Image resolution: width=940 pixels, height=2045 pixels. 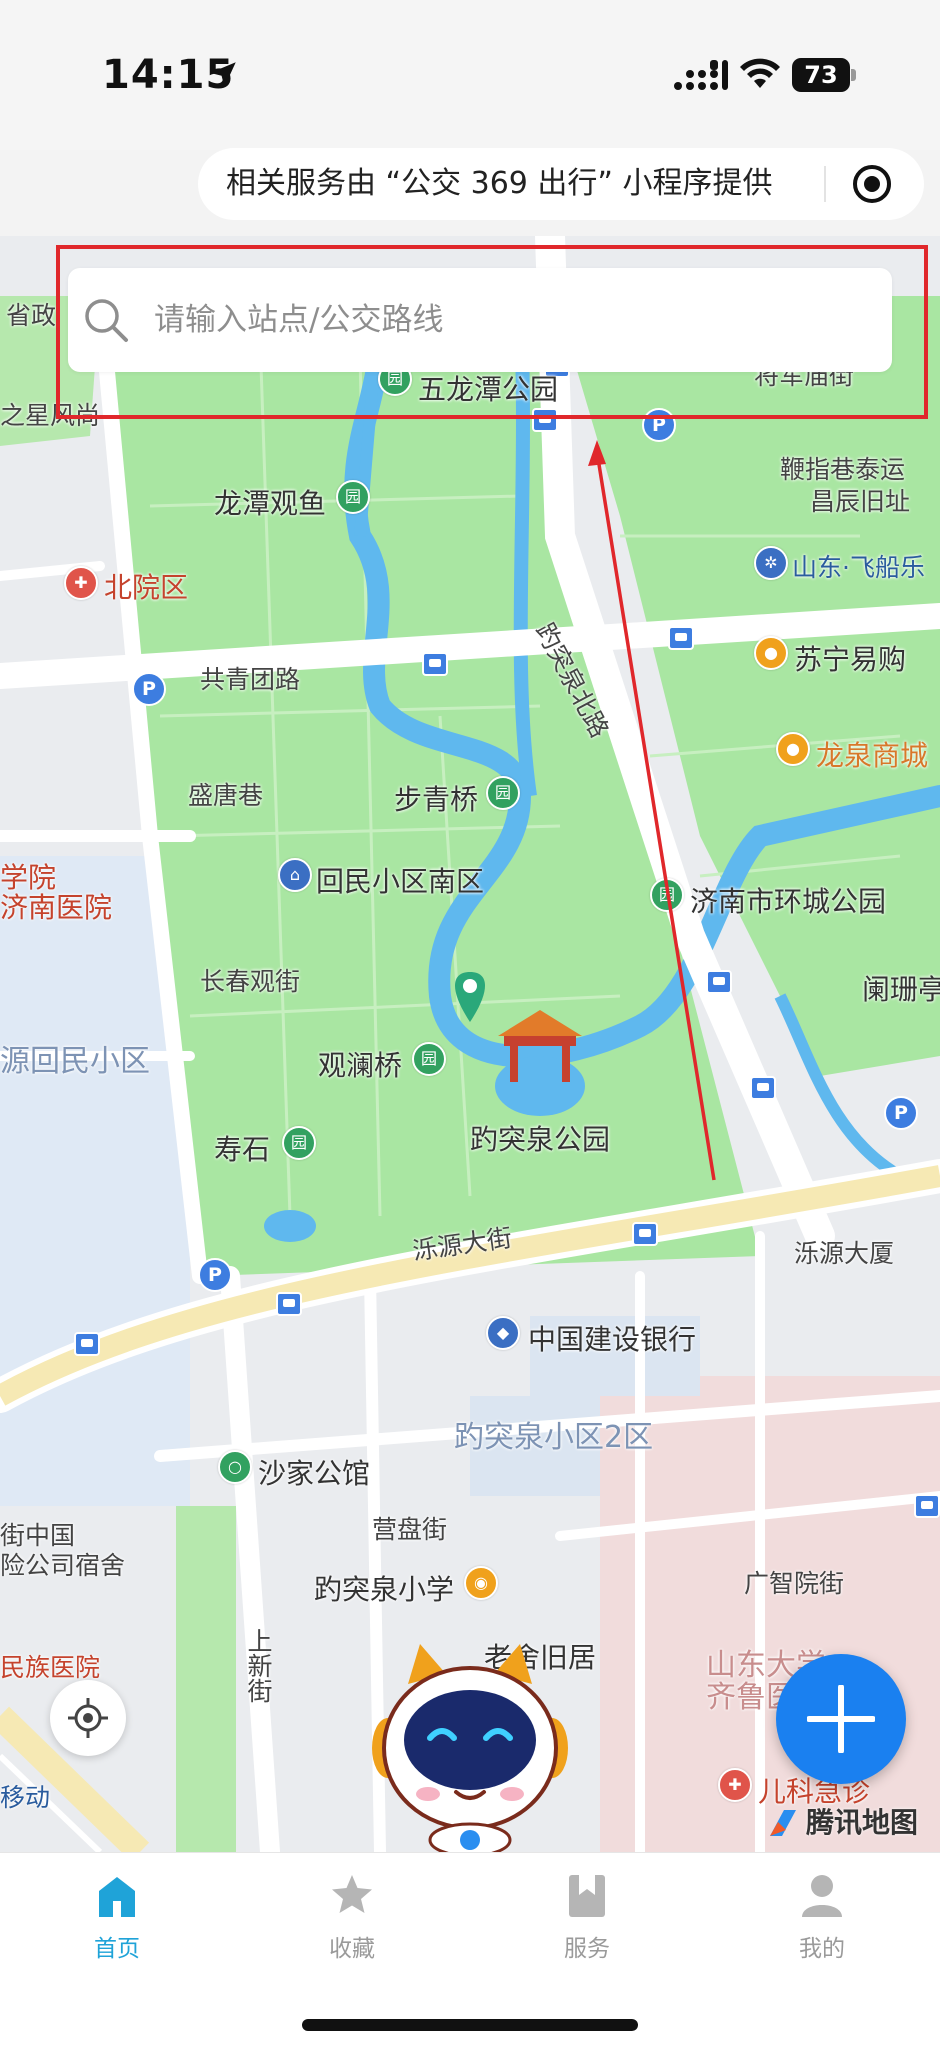 I want to click on add-button, so click(x=841, y=1719).